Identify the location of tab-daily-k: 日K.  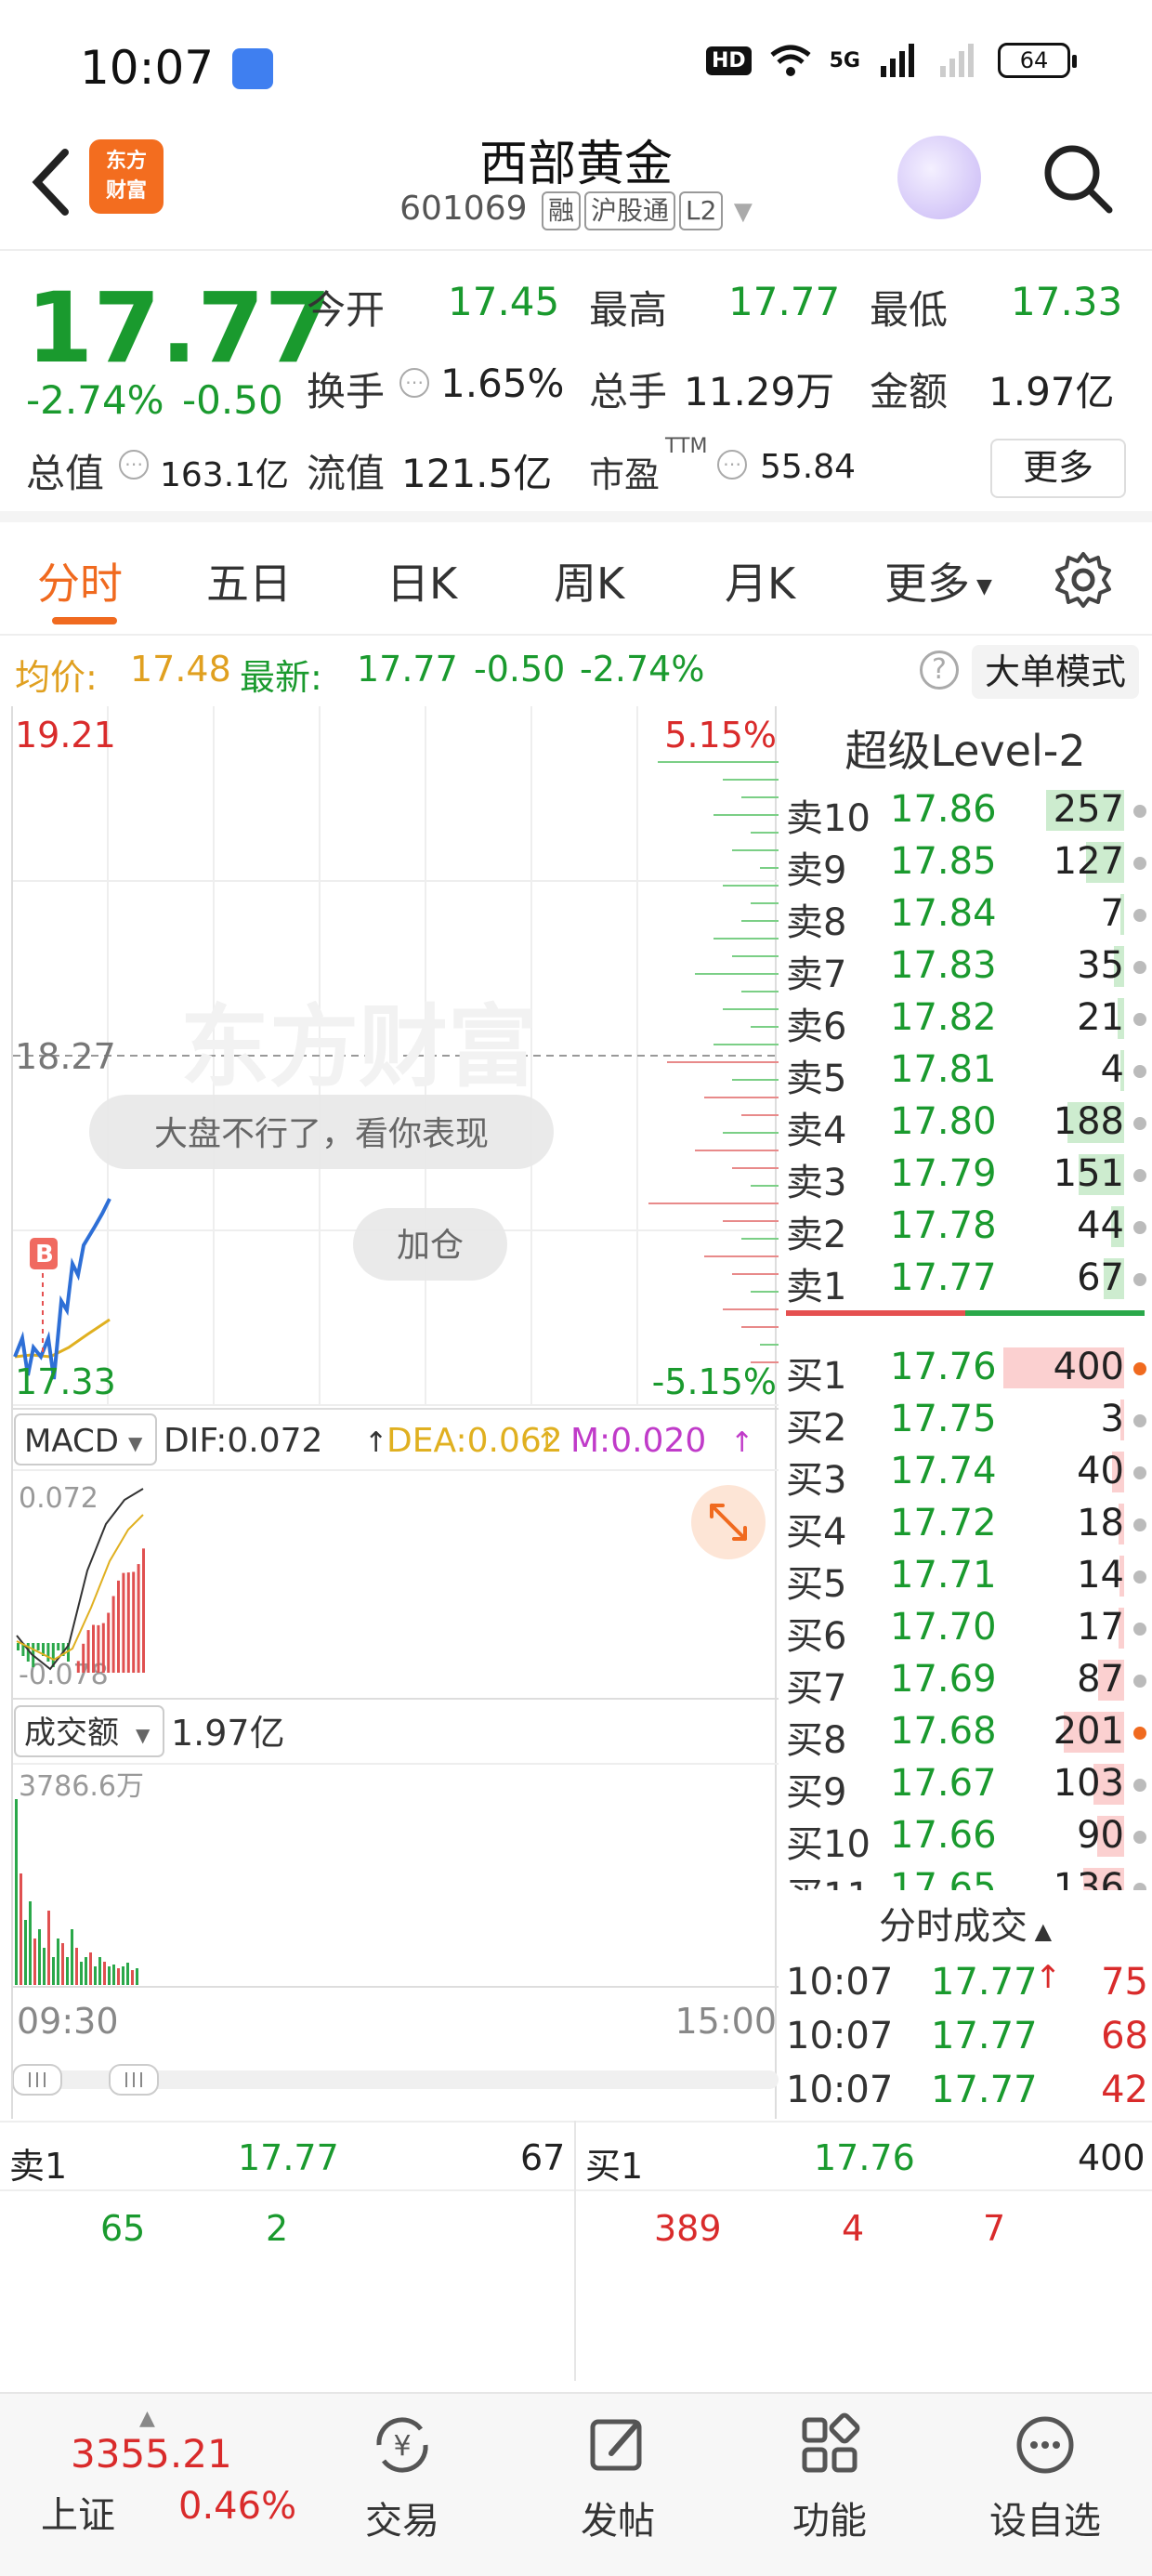
(421, 580).